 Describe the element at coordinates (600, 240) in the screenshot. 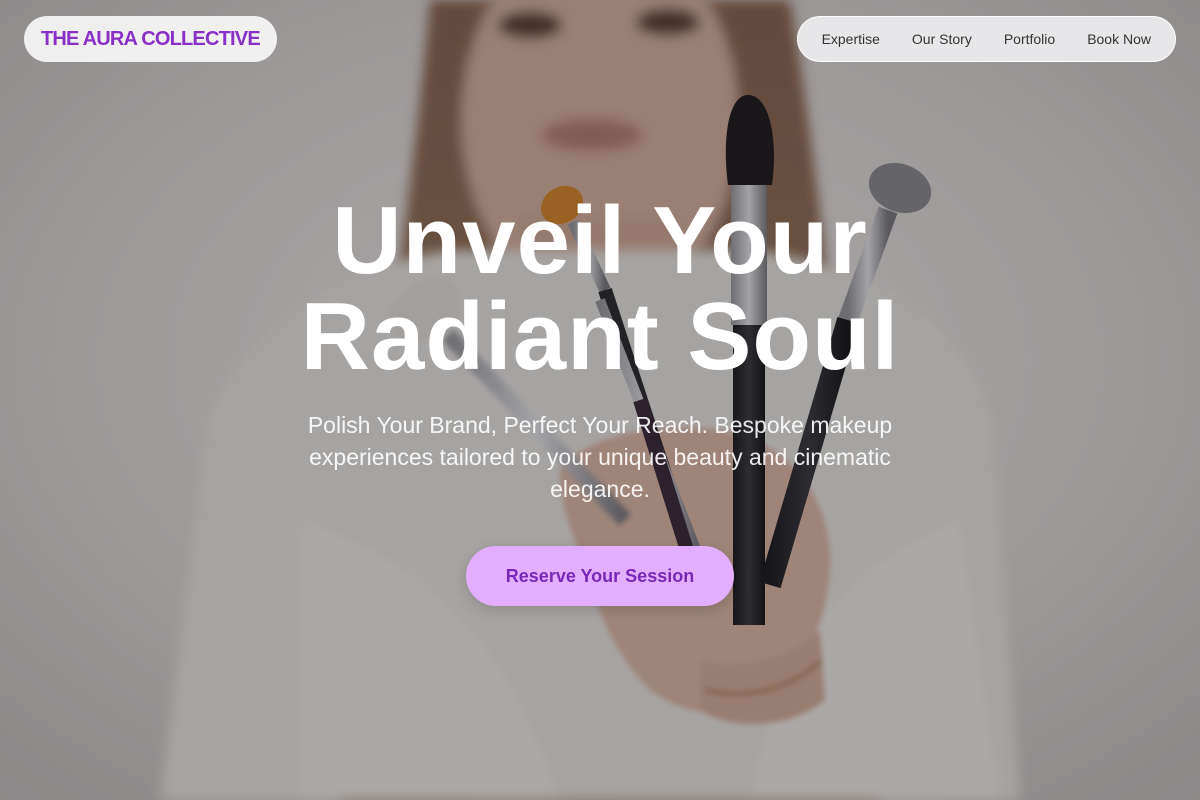

I see `hero-headline-line-1: Unveil Your` at that location.